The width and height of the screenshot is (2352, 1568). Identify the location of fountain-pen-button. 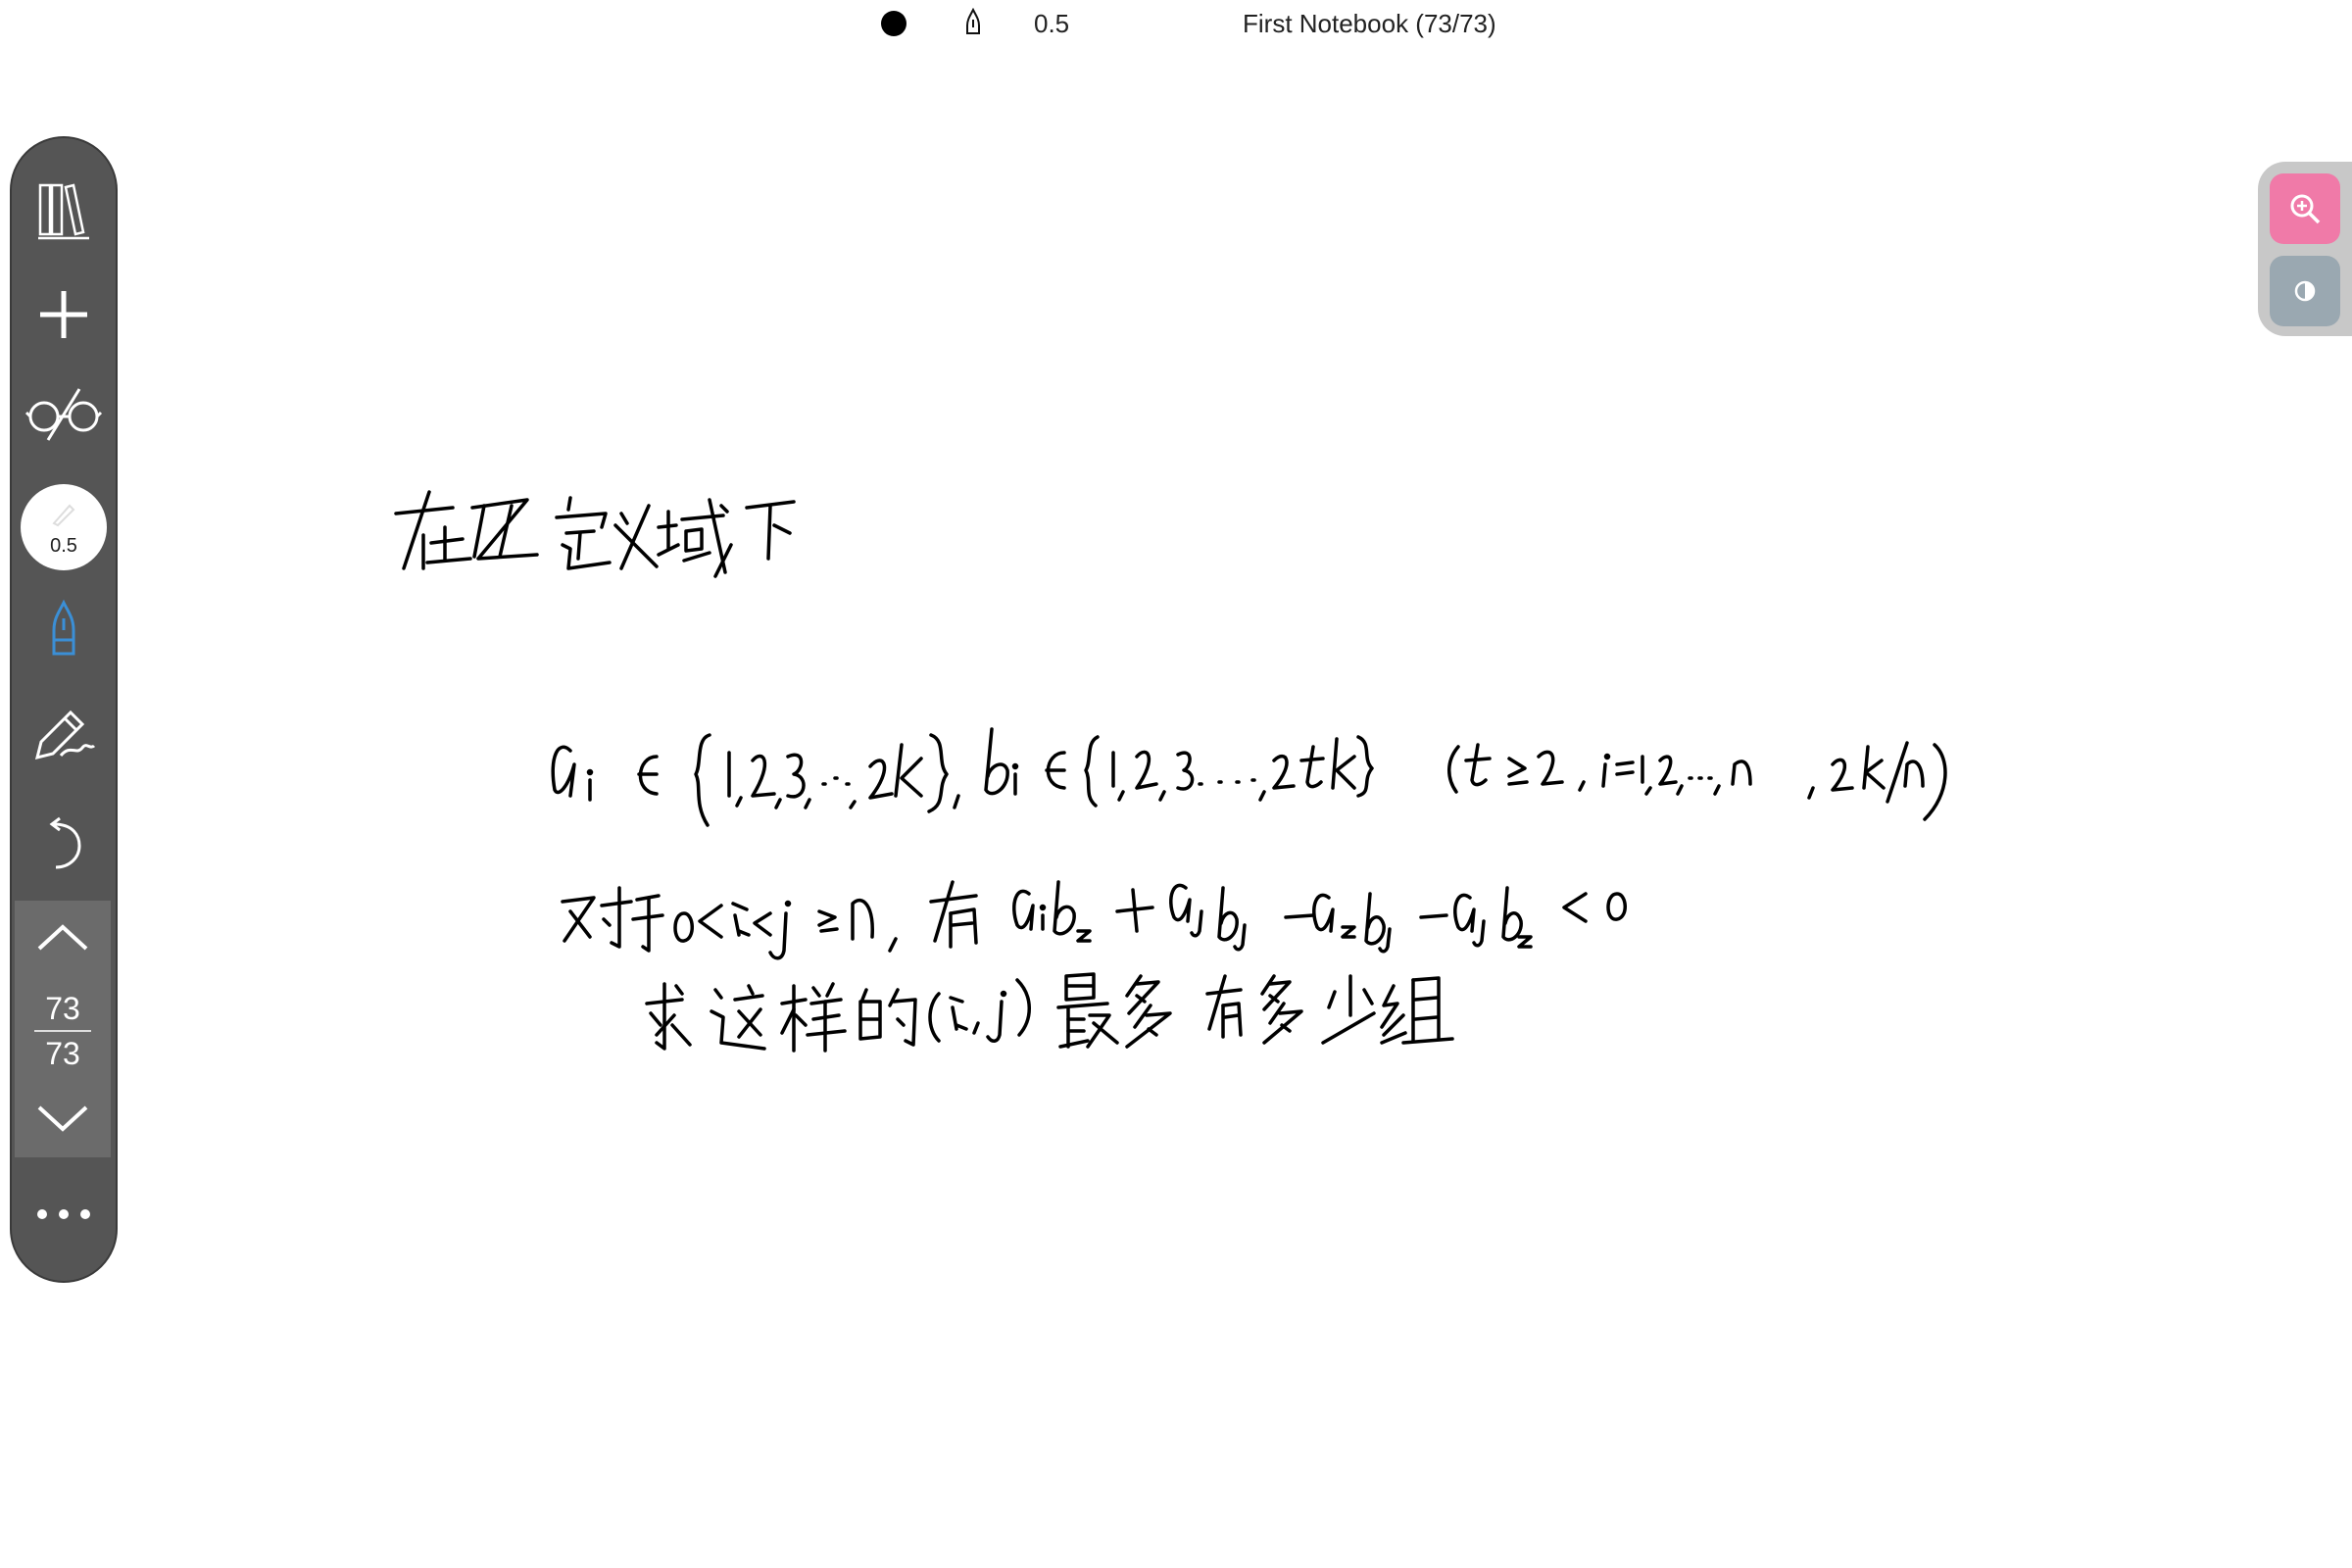
(64, 628).